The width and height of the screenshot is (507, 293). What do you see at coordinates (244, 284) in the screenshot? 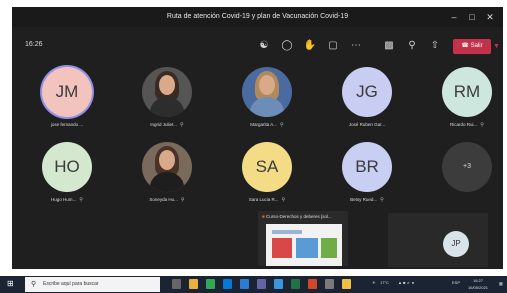
I see `word-icon` at bounding box center [244, 284].